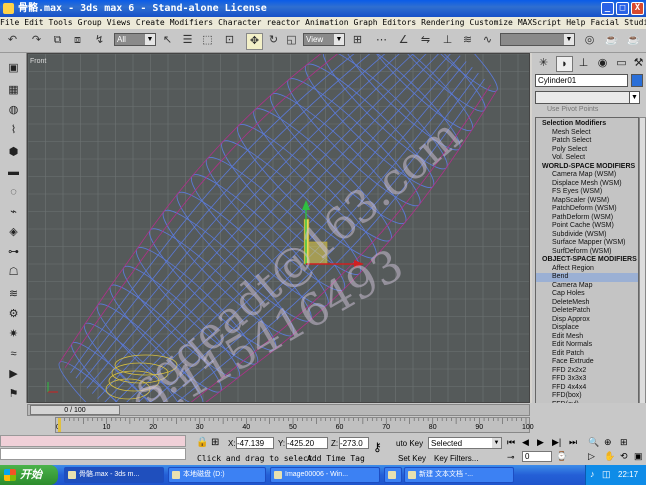  Describe the element at coordinates (36, 40) in the screenshot. I see `redo-icon: ↷` at that location.